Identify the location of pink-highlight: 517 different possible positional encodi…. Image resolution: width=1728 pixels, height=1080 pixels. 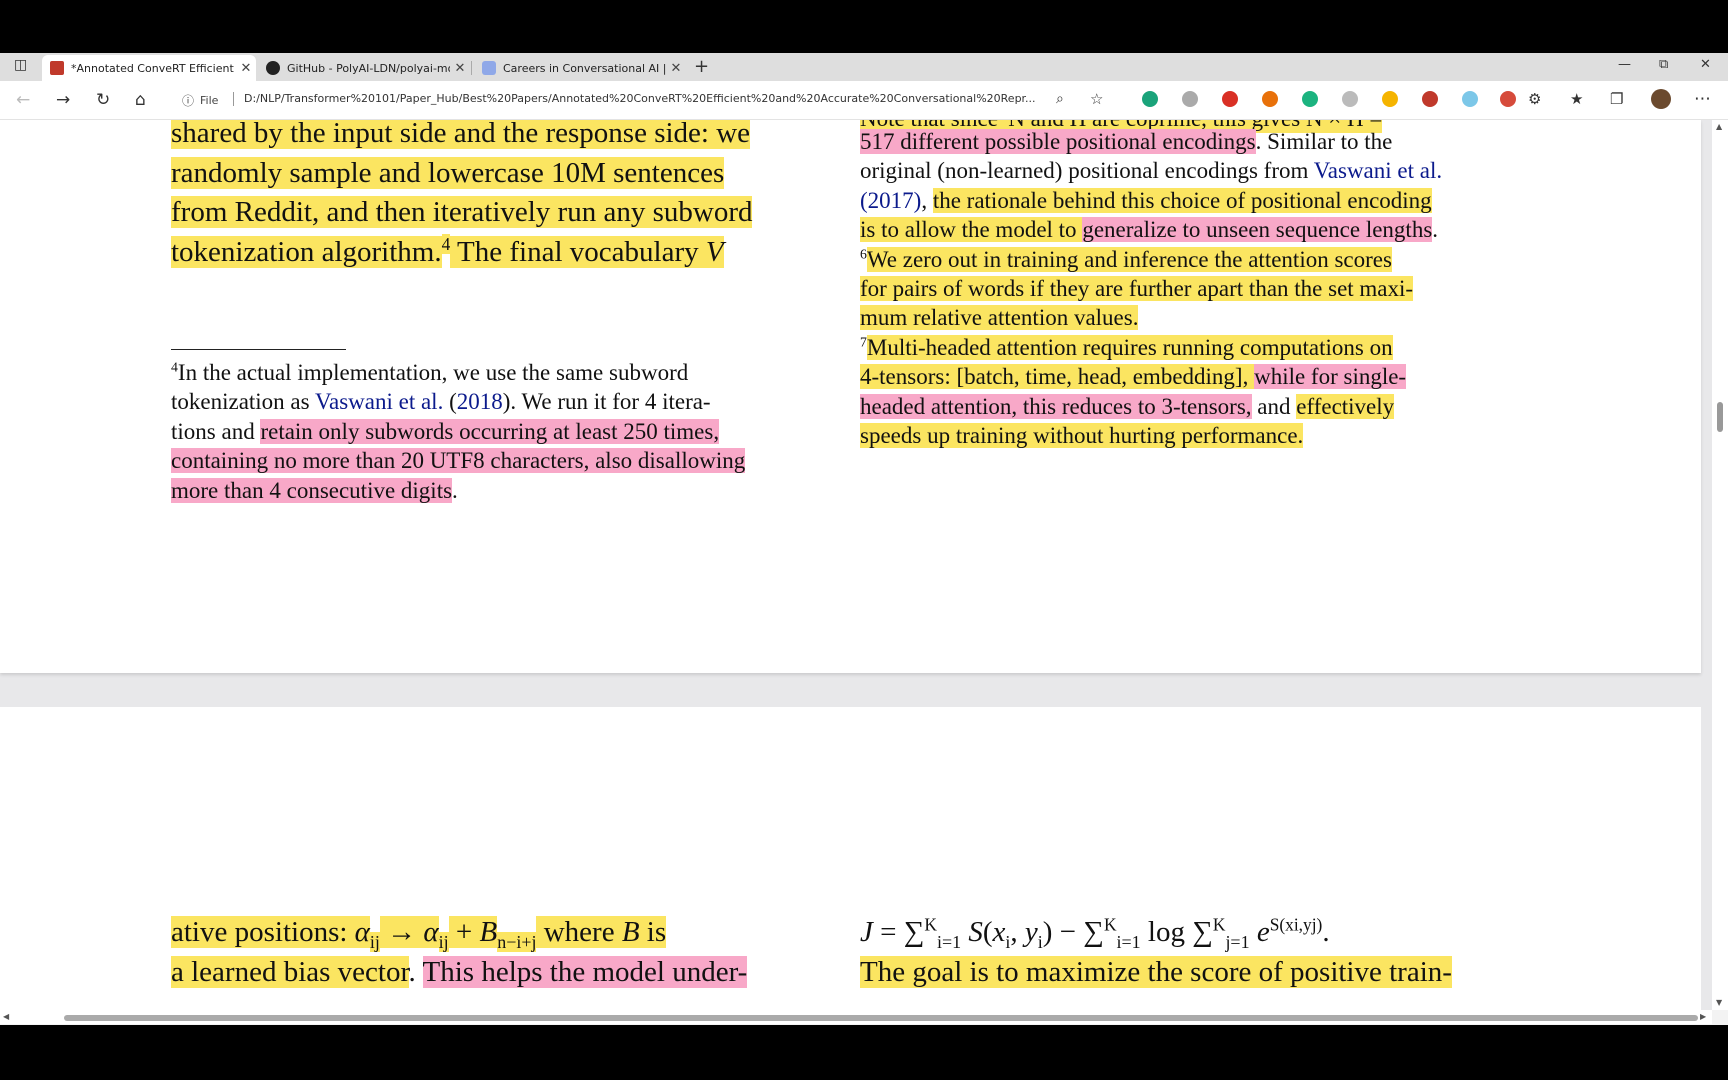
(1058, 141).